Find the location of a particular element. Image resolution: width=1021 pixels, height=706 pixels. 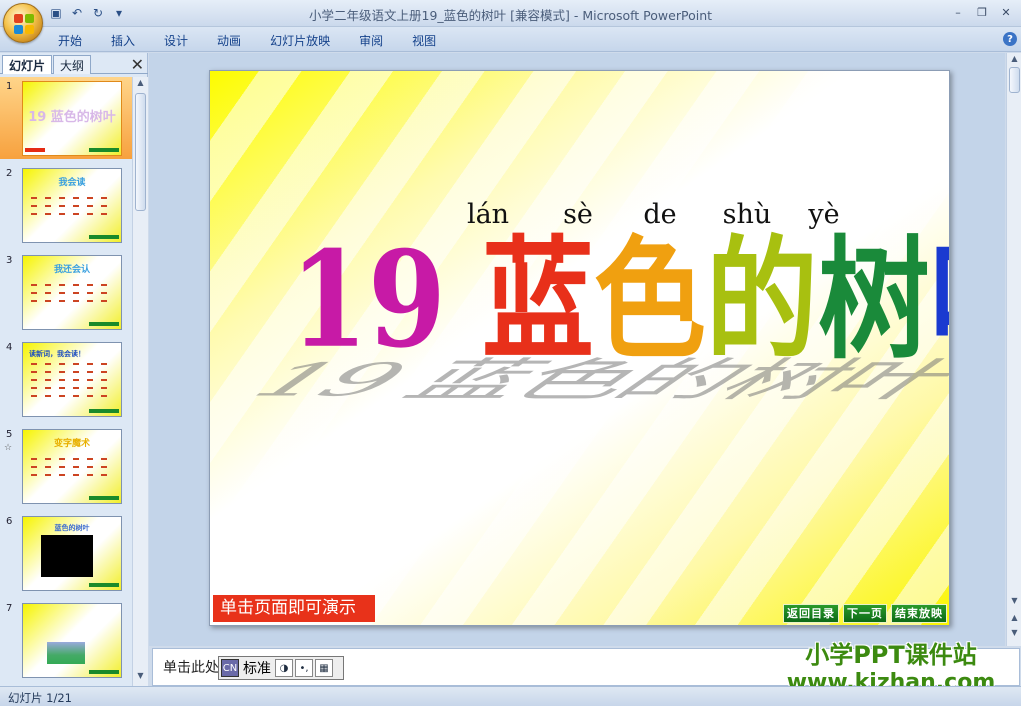

slide-thumbnail-list: 1 19 蓝色的树叶 2 我会读 3 我还会认 4 读新词，我会读！ 5 ☆ 变字魔术 6 蓝色的树叶 7 is located at coordinates (66, 381).